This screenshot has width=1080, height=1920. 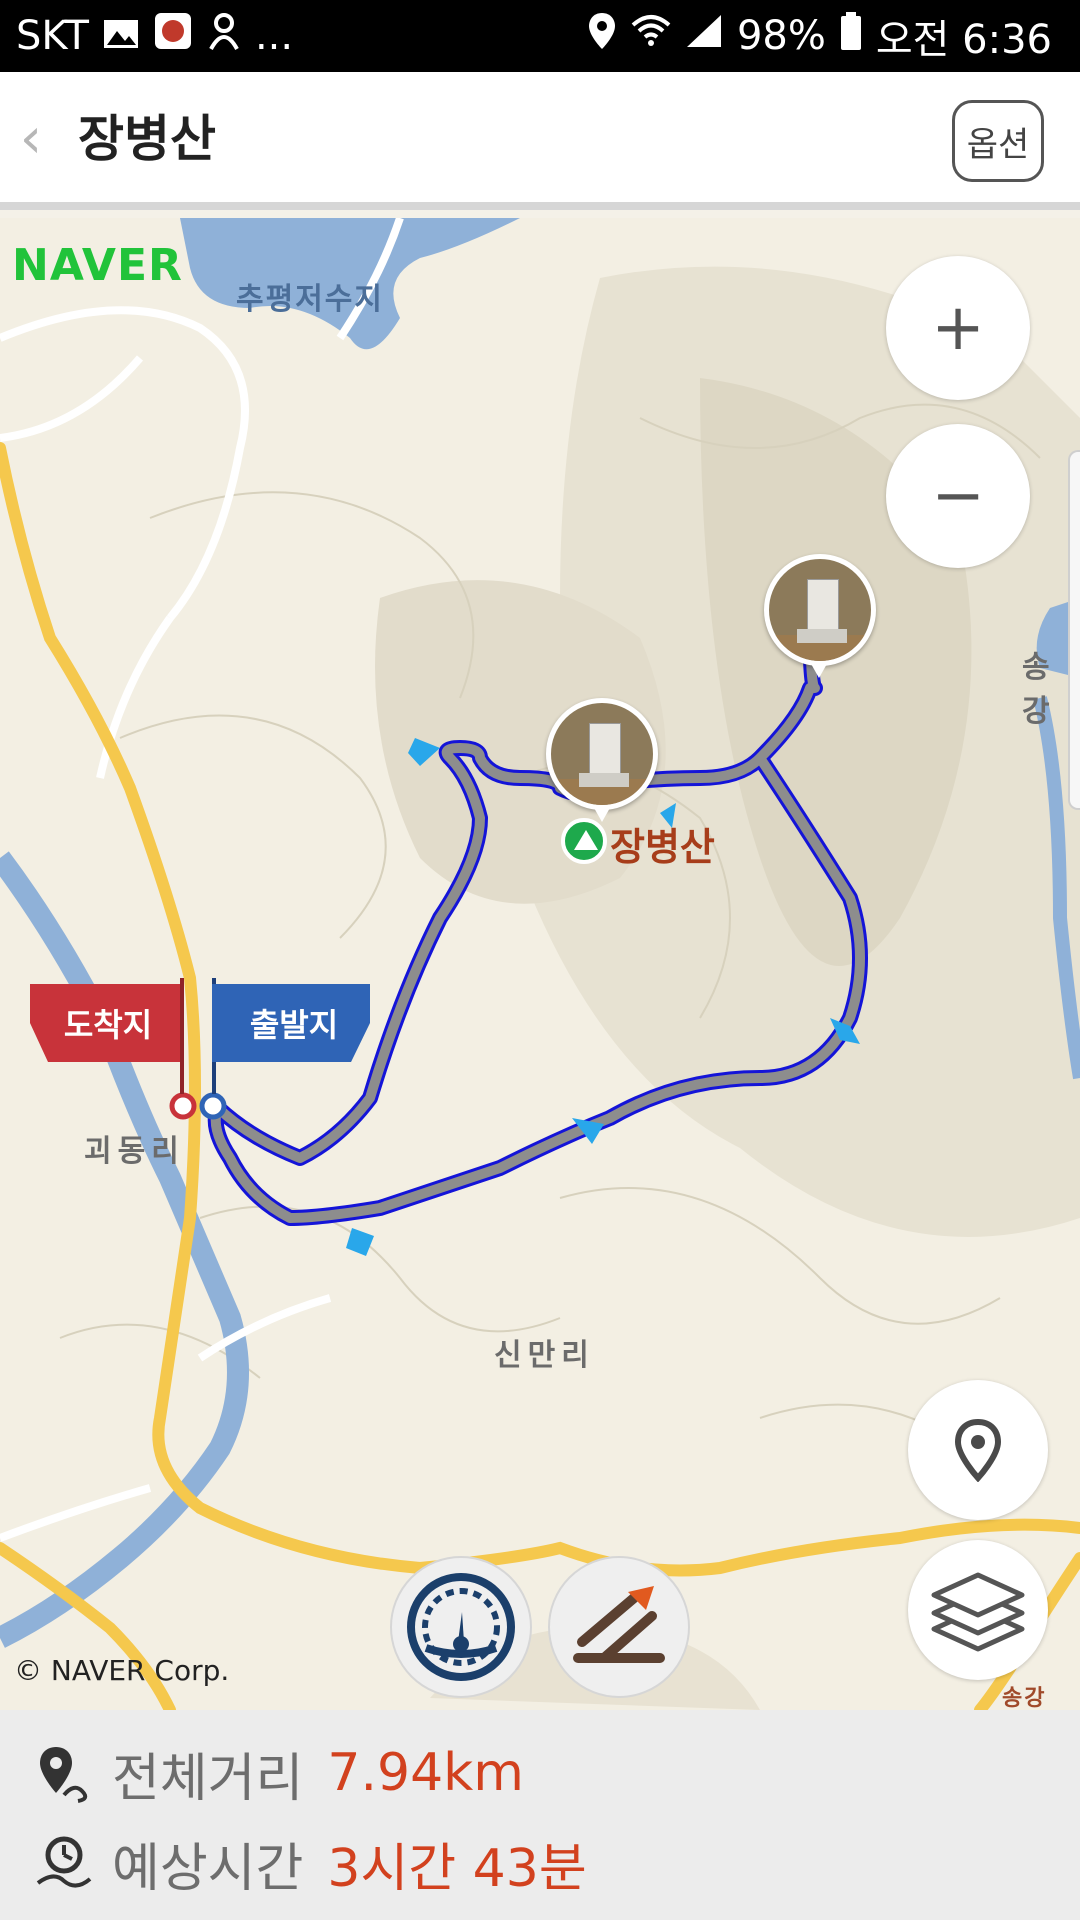 I want to click on back-button: ‹, so click(x=31, y=139).